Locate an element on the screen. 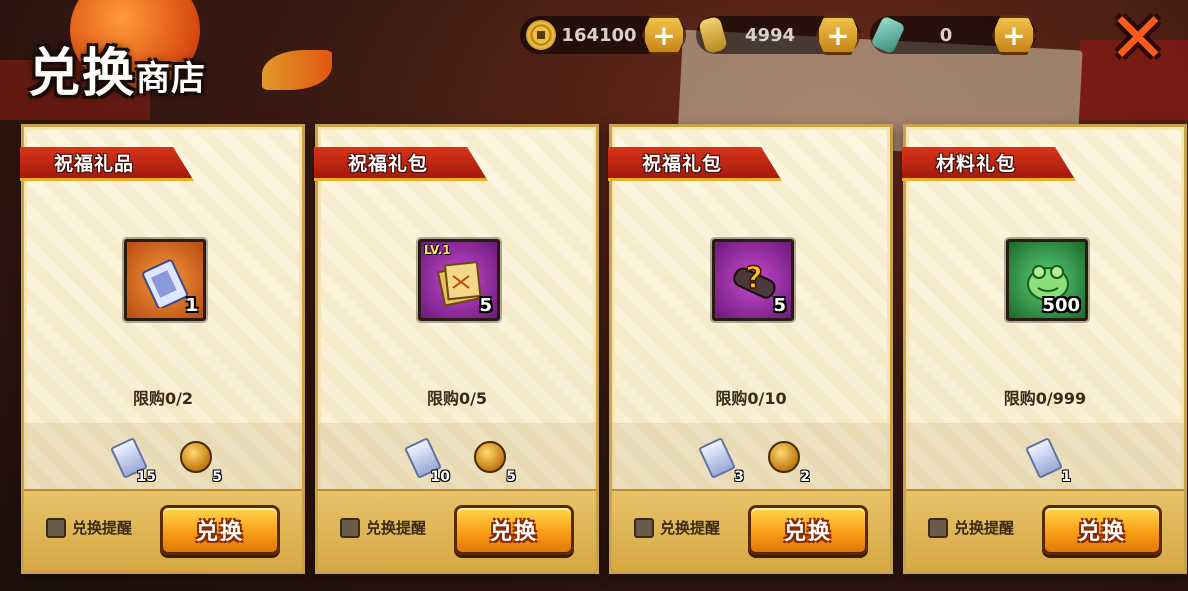  add-gold-button: + is located at coordinates (838, 35).